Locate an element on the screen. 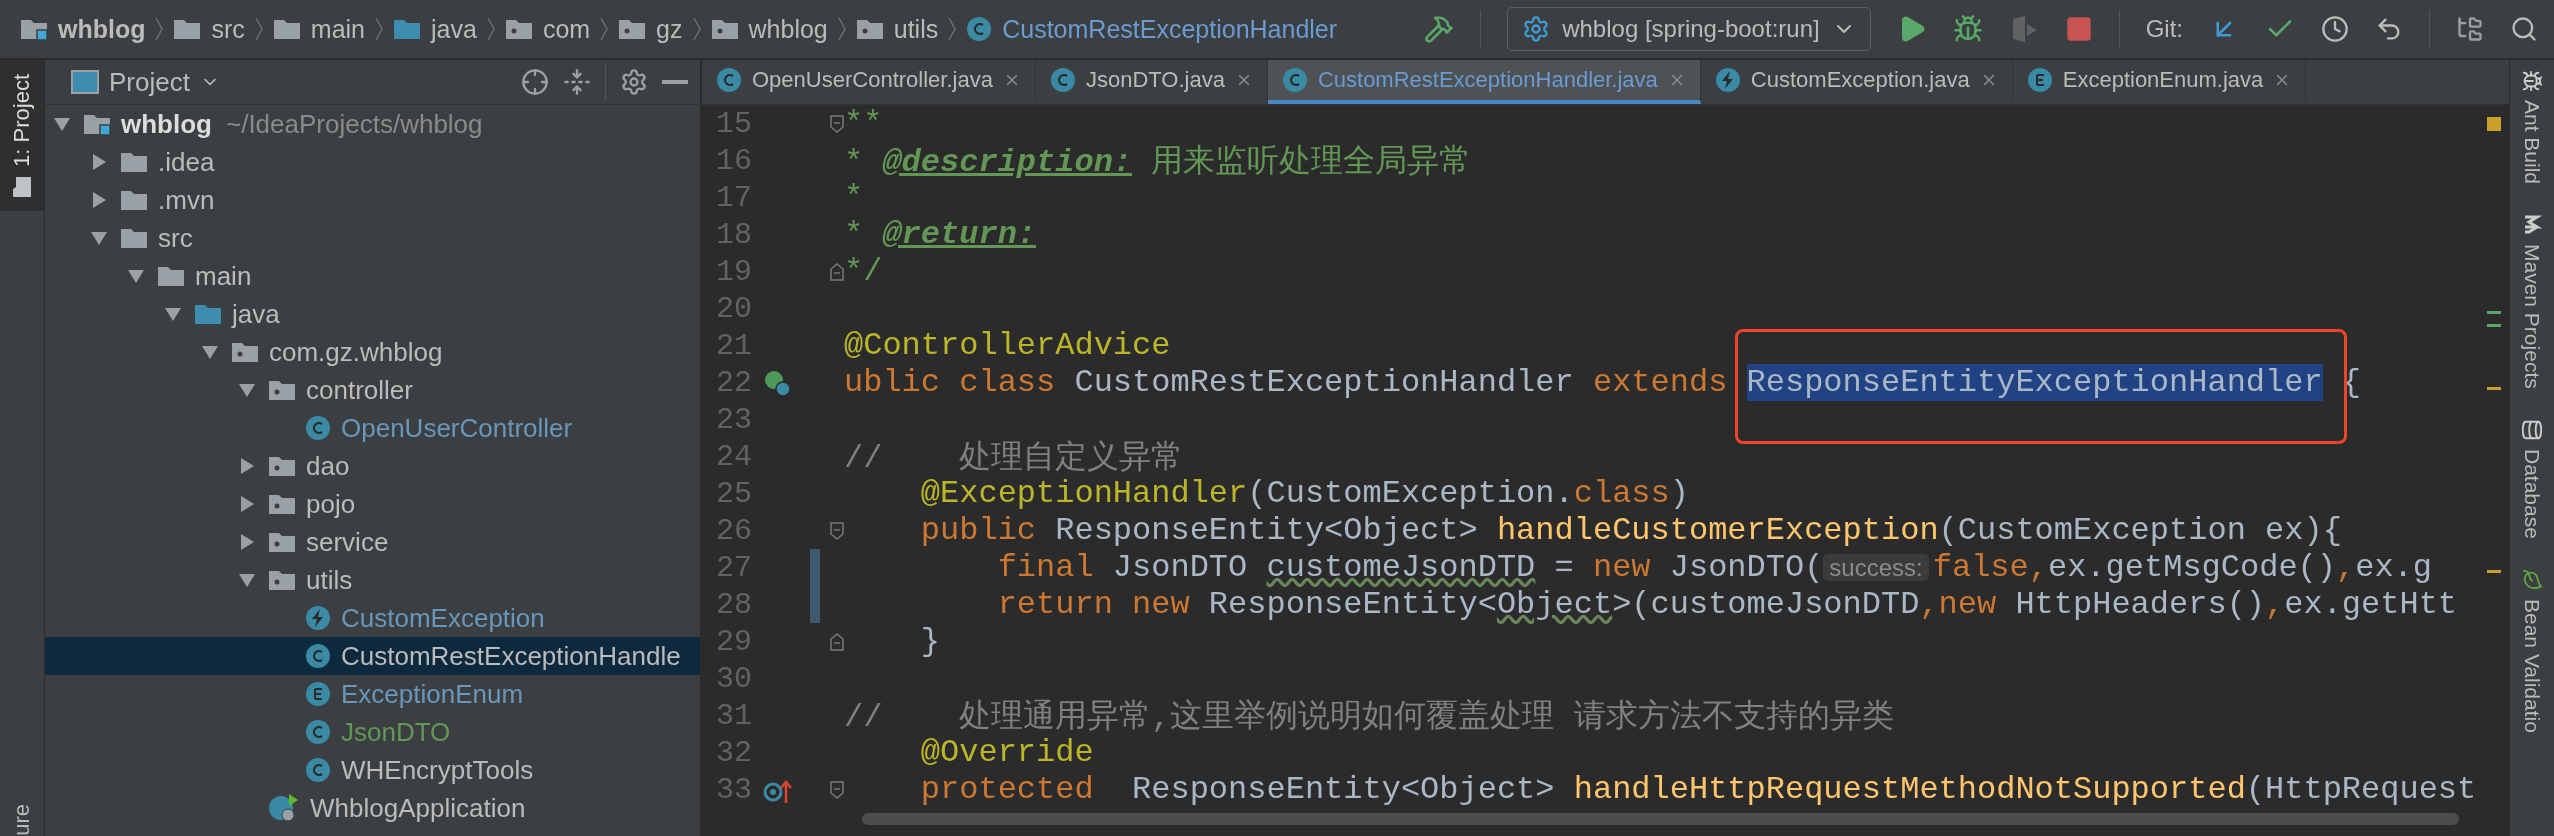 Image resolution: width=2554 pixels, height=836 pixels. tree-row: controller is located at coordinates (372, 390).